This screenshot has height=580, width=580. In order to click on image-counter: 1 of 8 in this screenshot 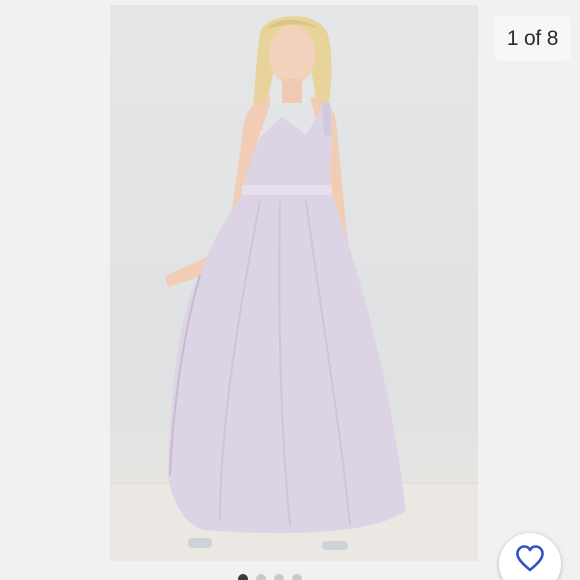, I will do `click(532, 38)`.